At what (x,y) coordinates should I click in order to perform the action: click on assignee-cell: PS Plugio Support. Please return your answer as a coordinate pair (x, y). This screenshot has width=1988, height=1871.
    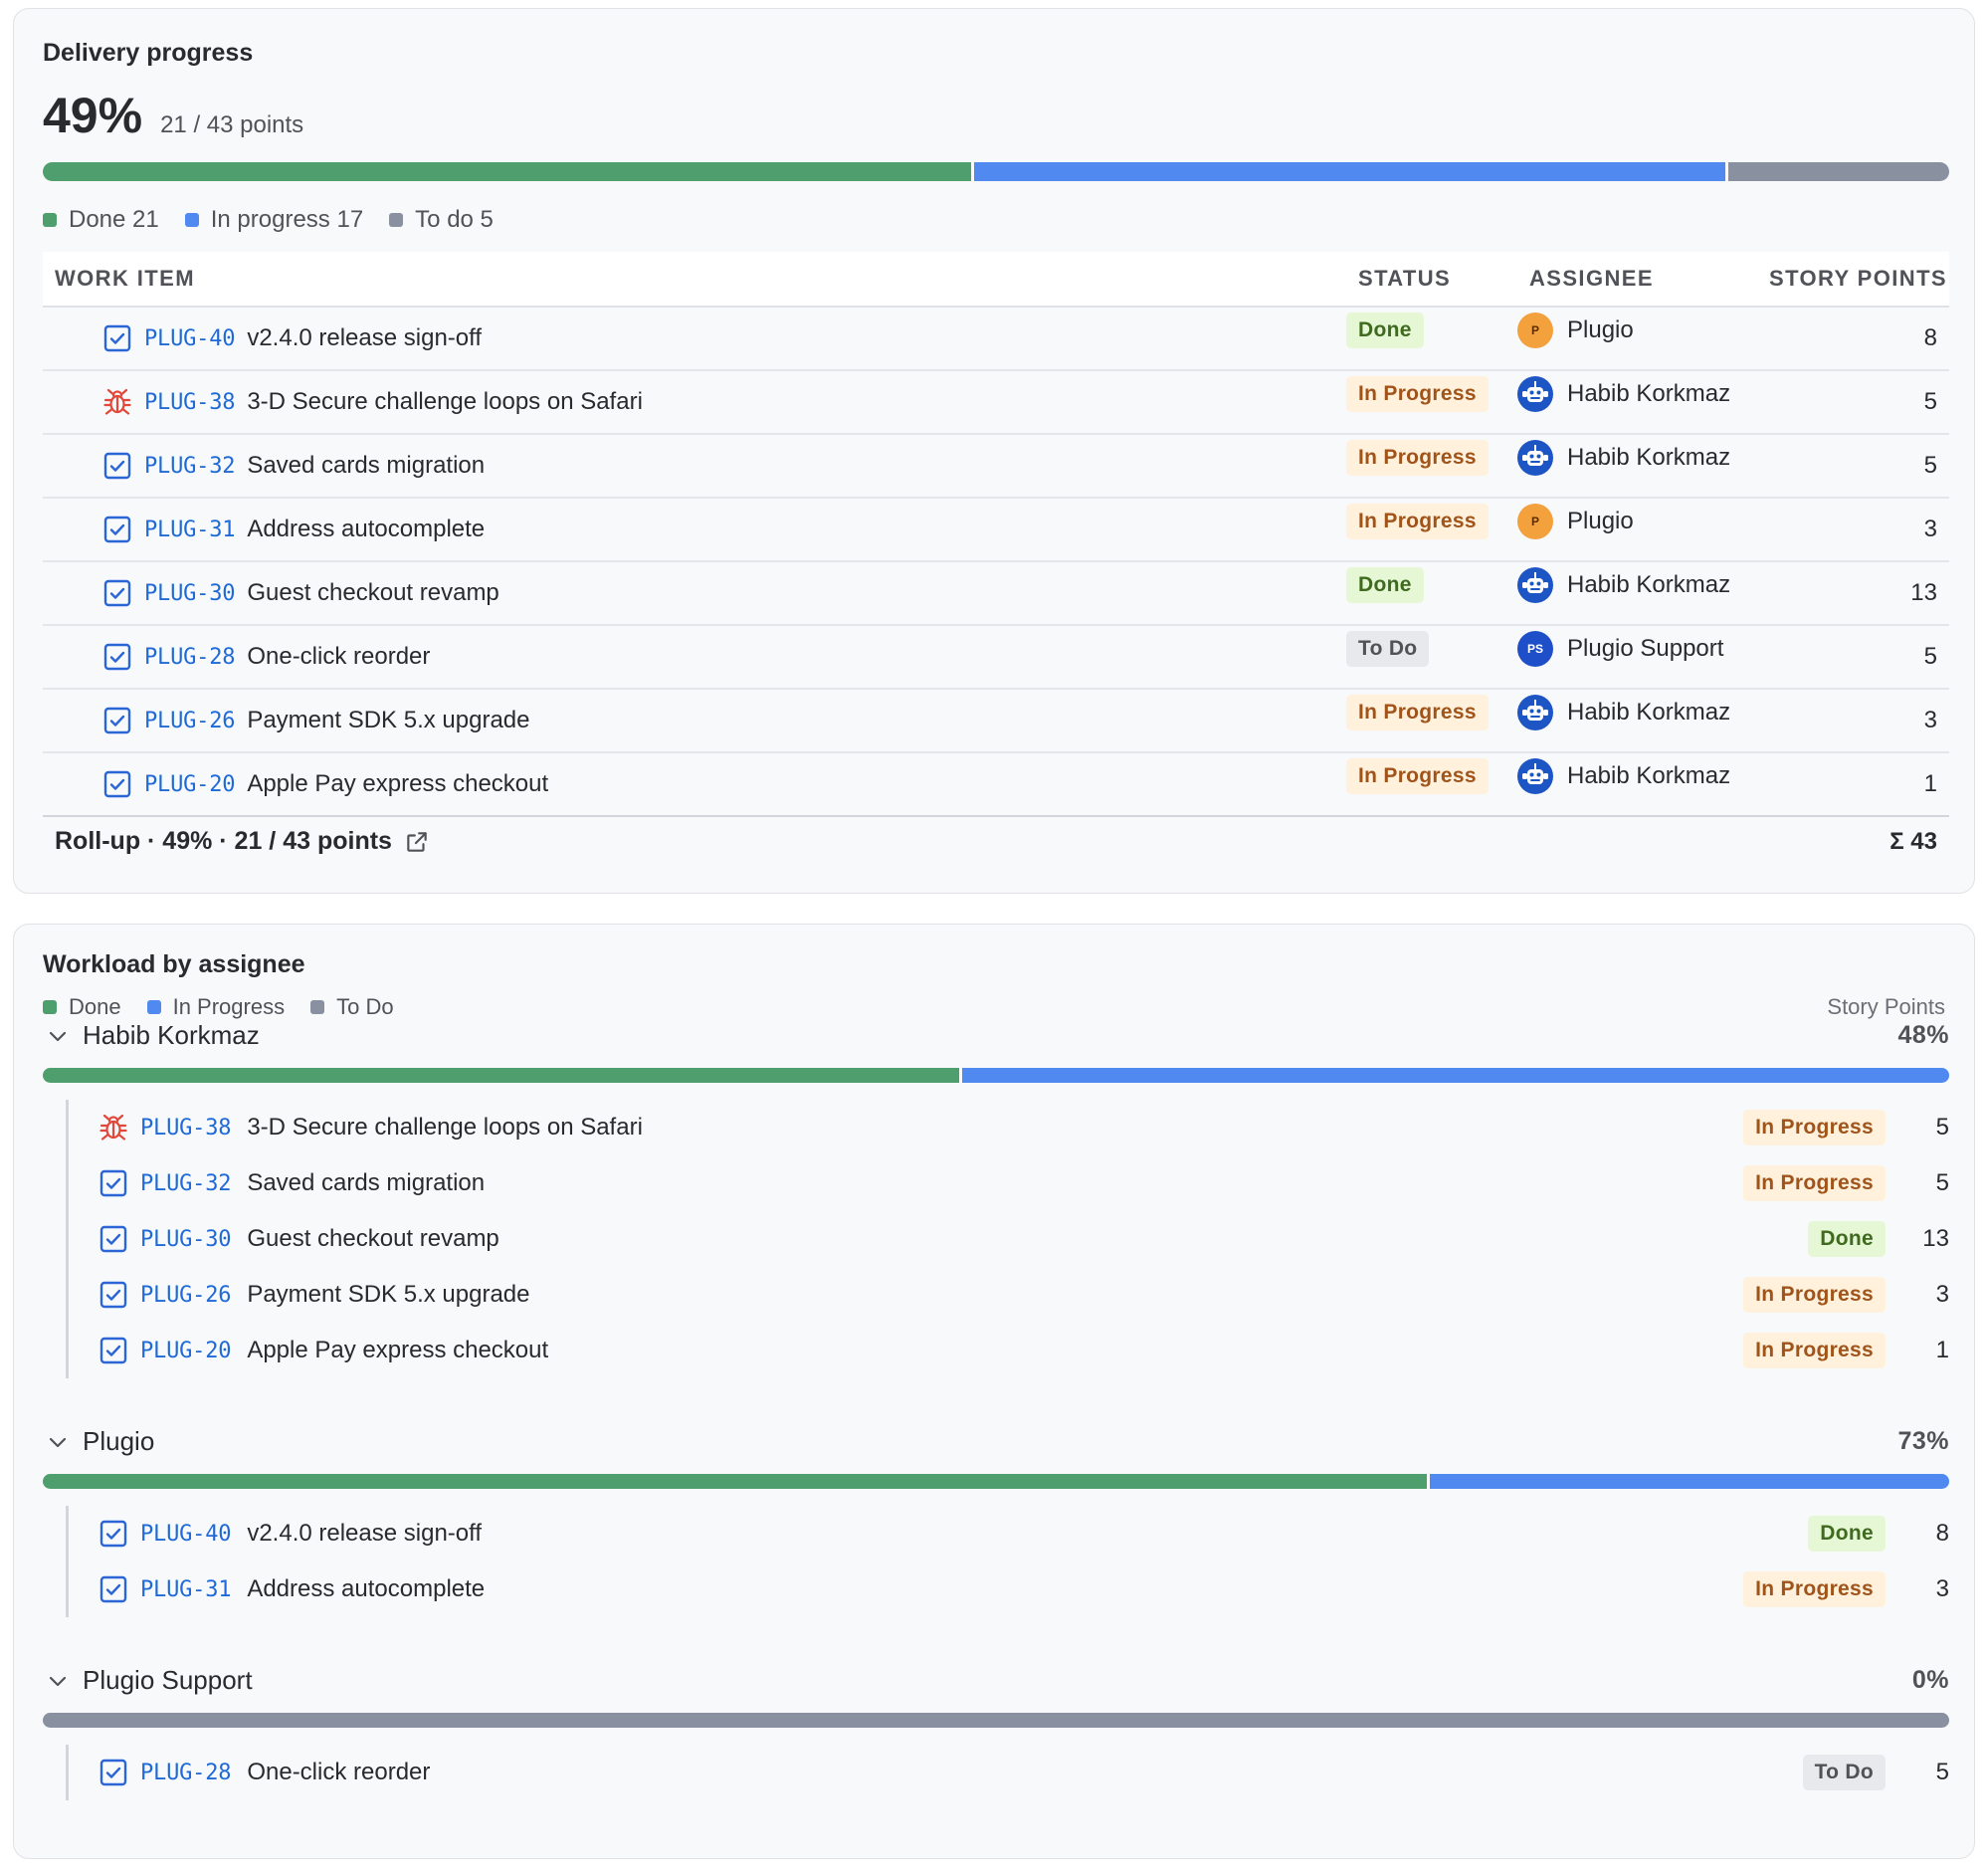
    Looking at the image, I should click on (1646, 649).